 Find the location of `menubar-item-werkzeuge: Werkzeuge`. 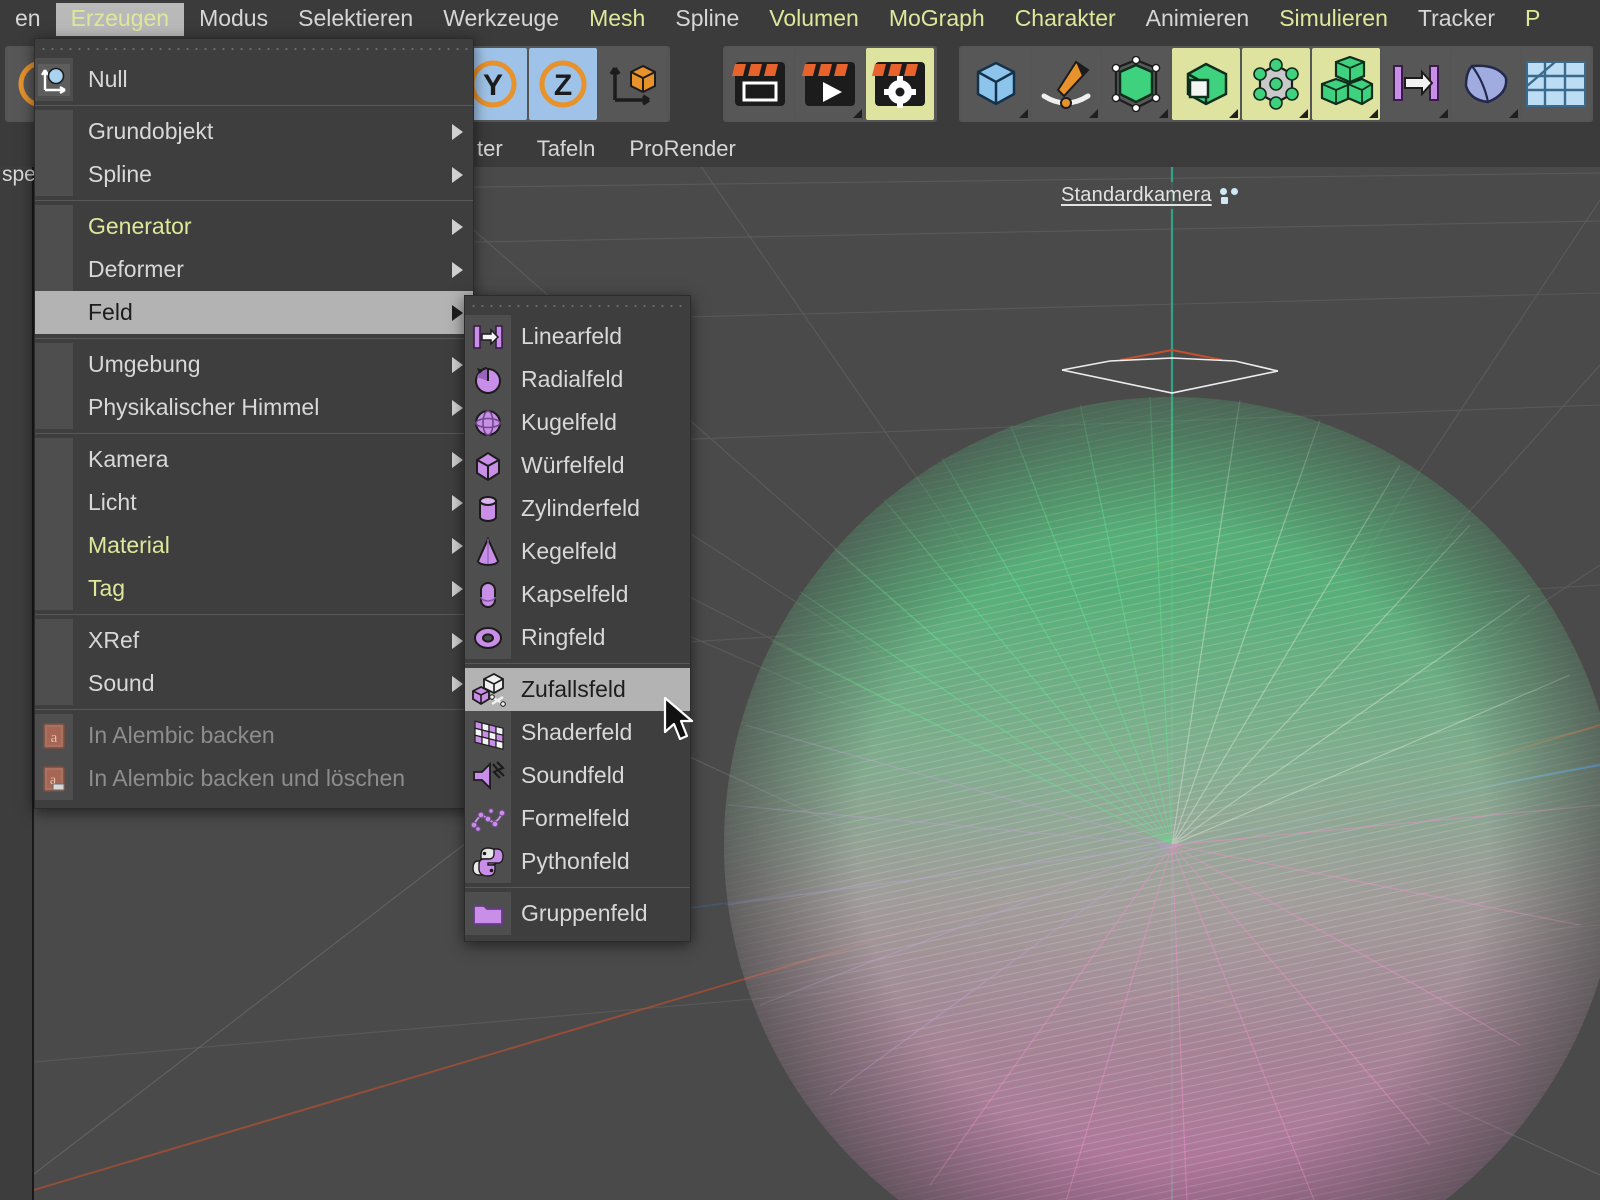

menubar-item-werkzeuge: Werkzeuge is located at coordinates (501, 19).